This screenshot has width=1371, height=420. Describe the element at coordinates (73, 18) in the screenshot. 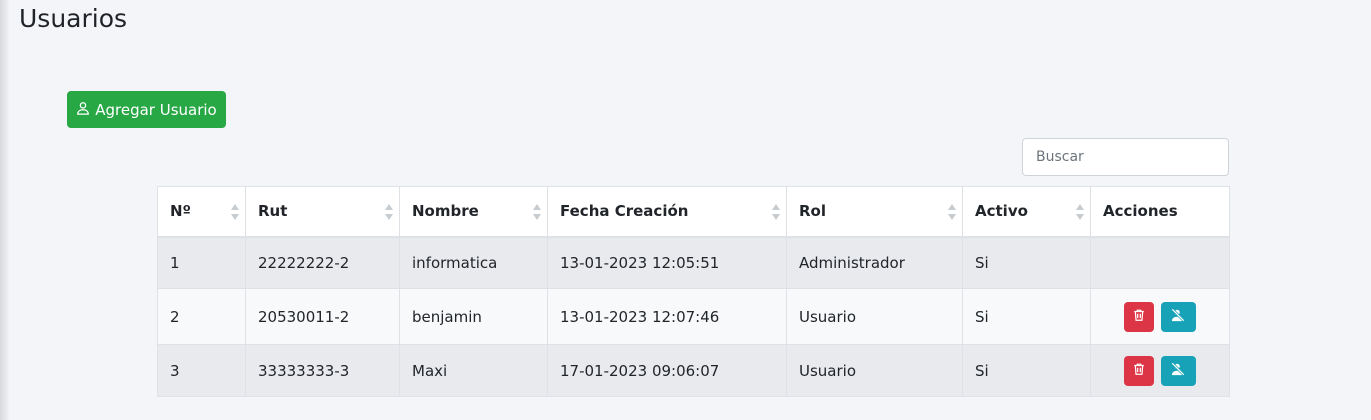

I see `page-title: Usuarios` at that location.